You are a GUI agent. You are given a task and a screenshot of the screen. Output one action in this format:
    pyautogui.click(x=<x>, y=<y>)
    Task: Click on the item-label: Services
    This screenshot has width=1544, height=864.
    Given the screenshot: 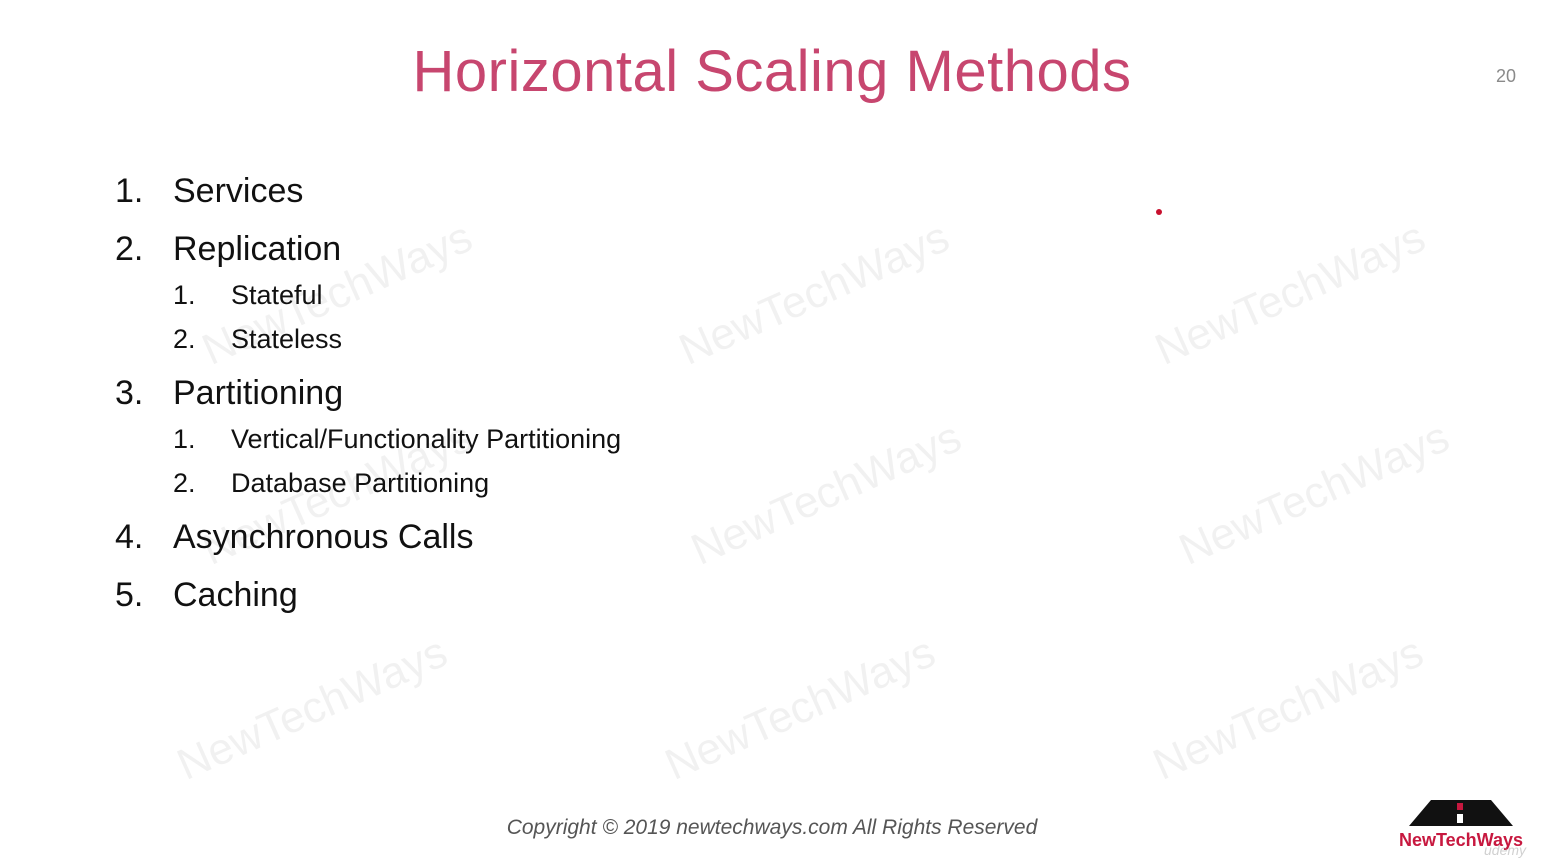 What is the action you would take?
    pyautogui.click(x=238, y=191)
    